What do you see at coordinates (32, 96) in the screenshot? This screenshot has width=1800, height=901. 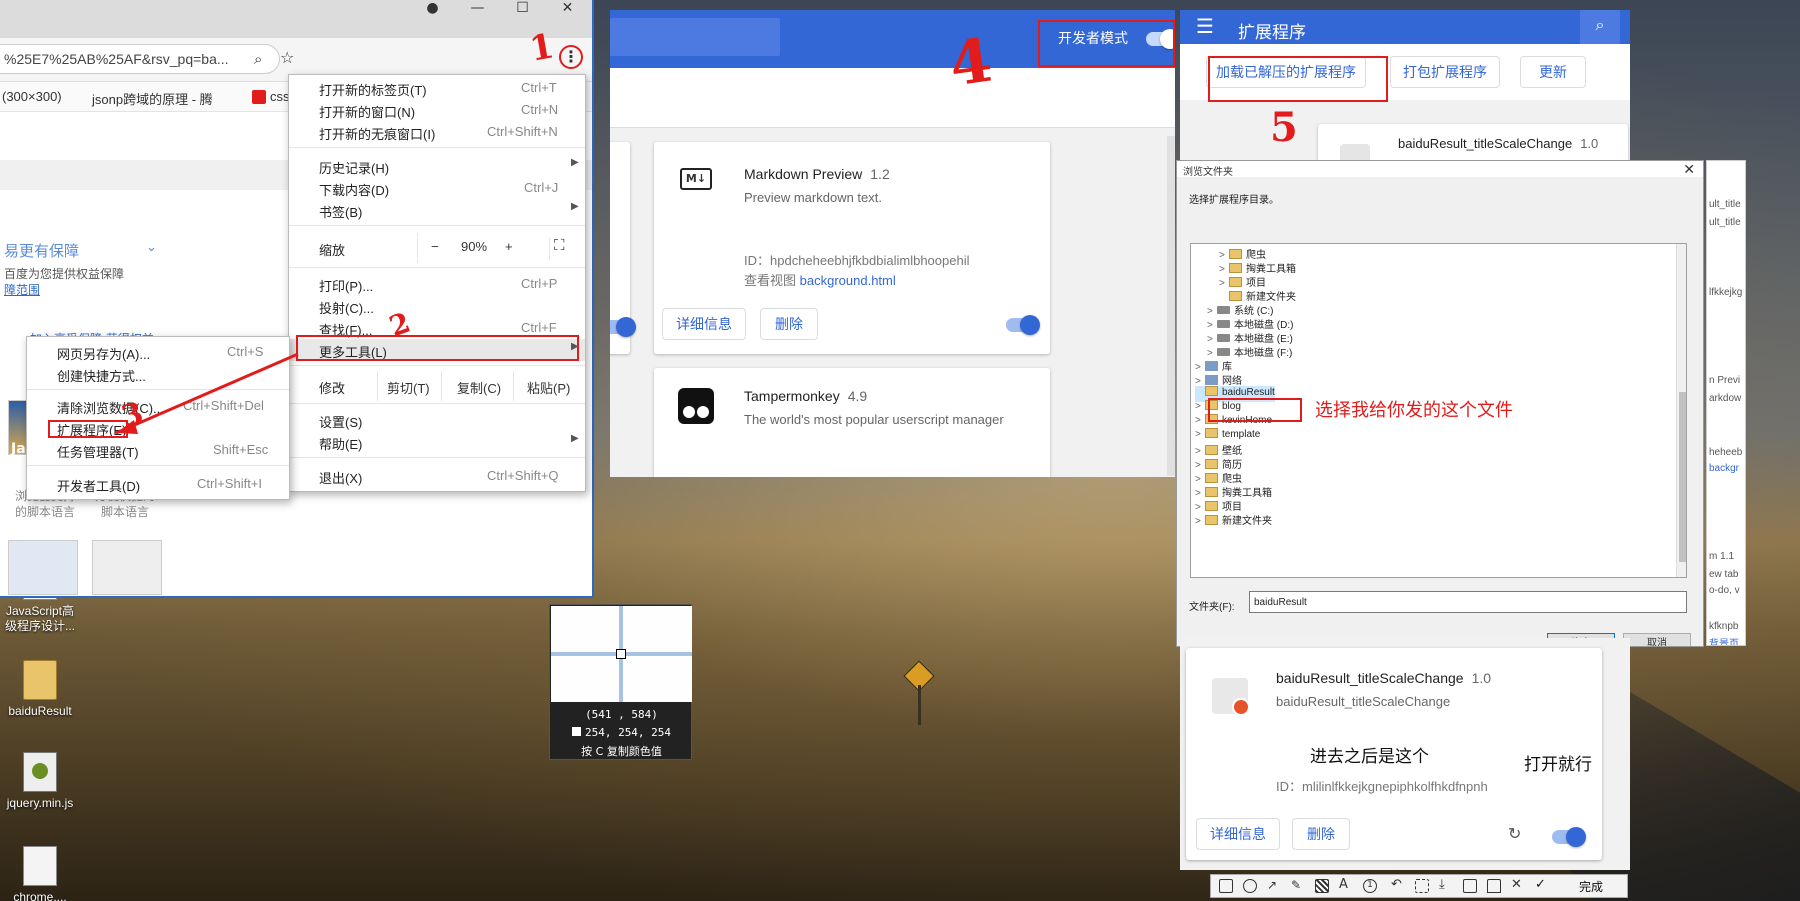 I see `bookmark-item: (300×300)` at bounding box center [32, 96].